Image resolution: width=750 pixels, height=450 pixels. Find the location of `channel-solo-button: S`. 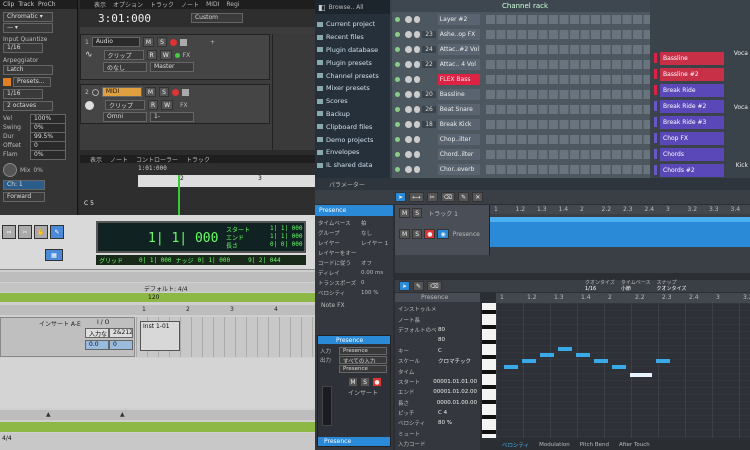

channel-solo-button: S is located at coordinates (365, 382).